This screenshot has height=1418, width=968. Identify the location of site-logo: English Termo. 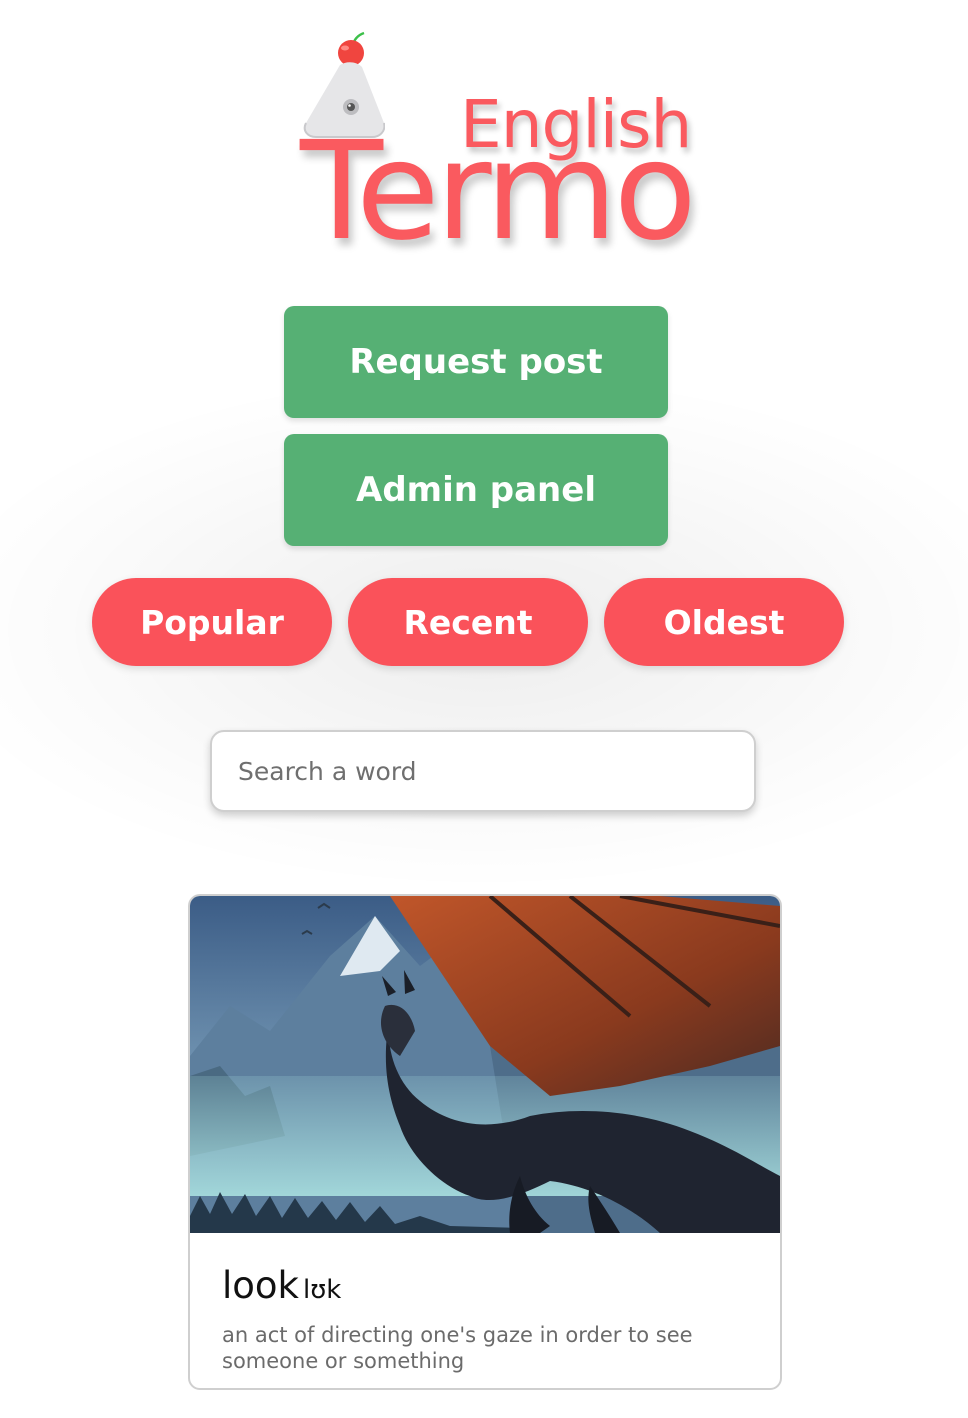
(493, 145).